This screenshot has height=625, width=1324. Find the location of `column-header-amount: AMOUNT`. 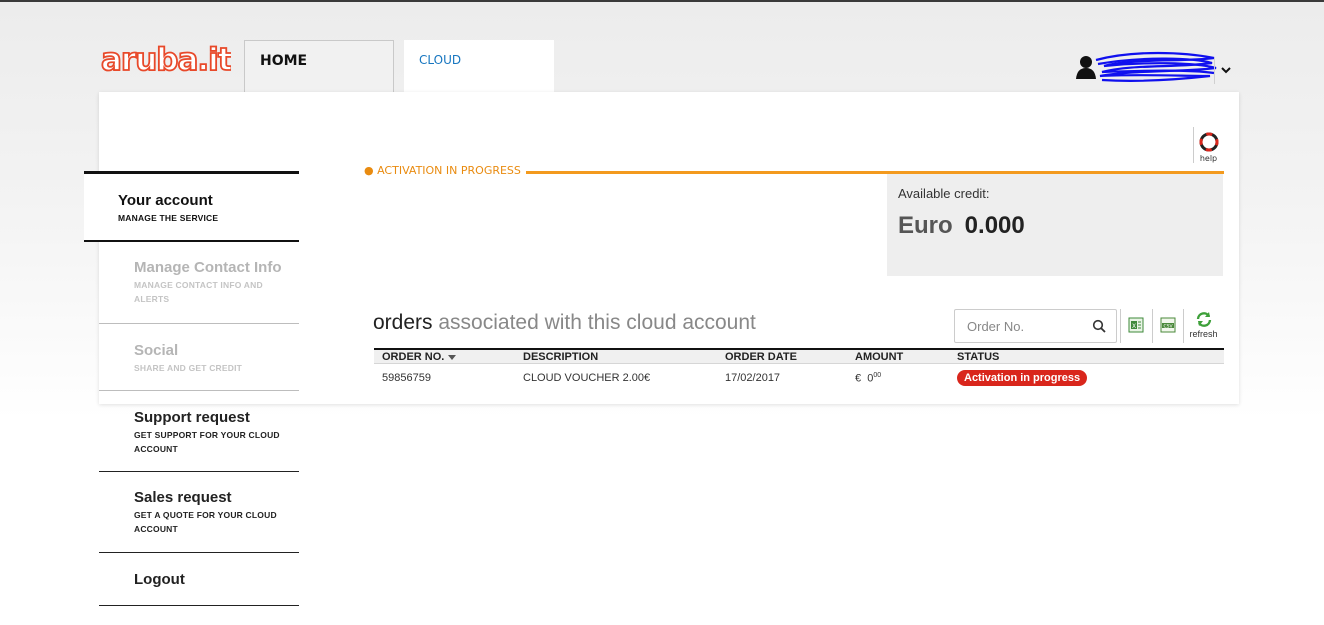

column-header-amount: AMOUNT is located at coordinates (898, 356).